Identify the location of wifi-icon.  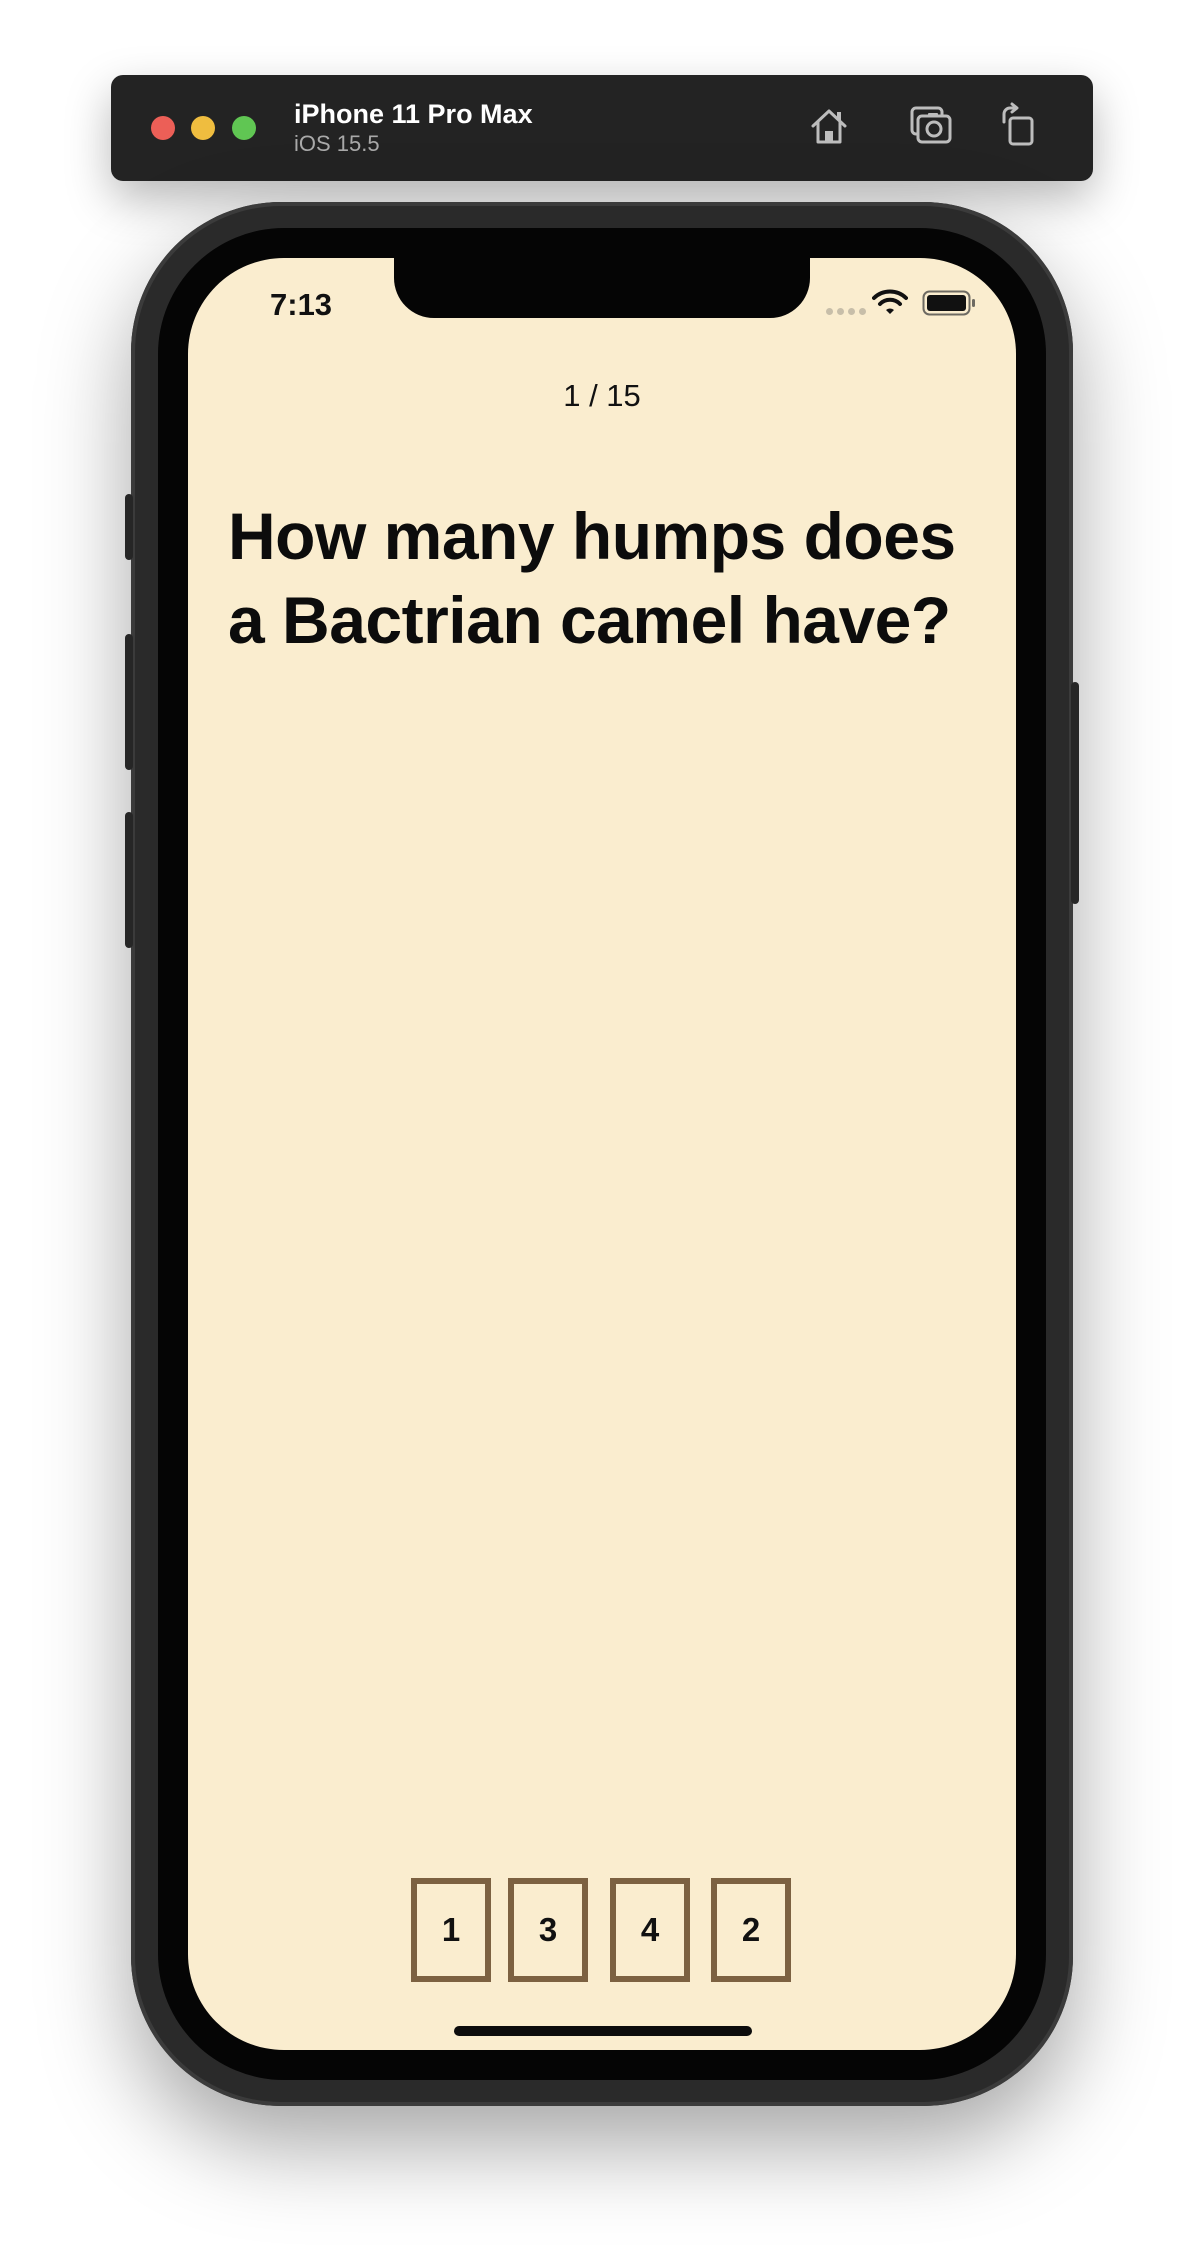
(890, 301).